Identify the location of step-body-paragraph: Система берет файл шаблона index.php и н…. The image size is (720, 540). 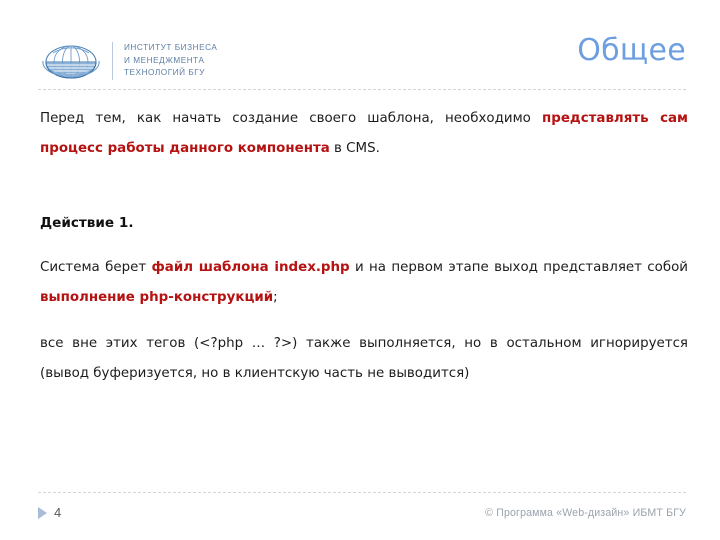
(364, 283).